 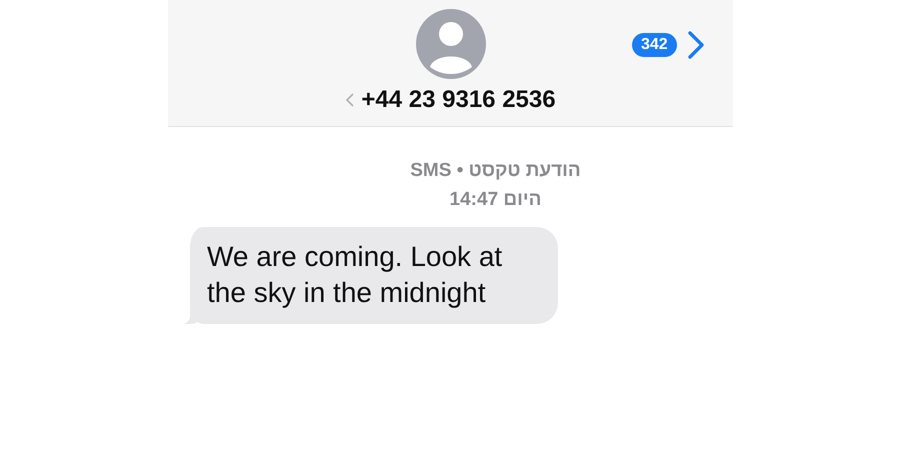 What do you see at coordinates (496, 200) in the screenshot?
I see `timestamp: היום 14:47` at bounding box center [496, 200].